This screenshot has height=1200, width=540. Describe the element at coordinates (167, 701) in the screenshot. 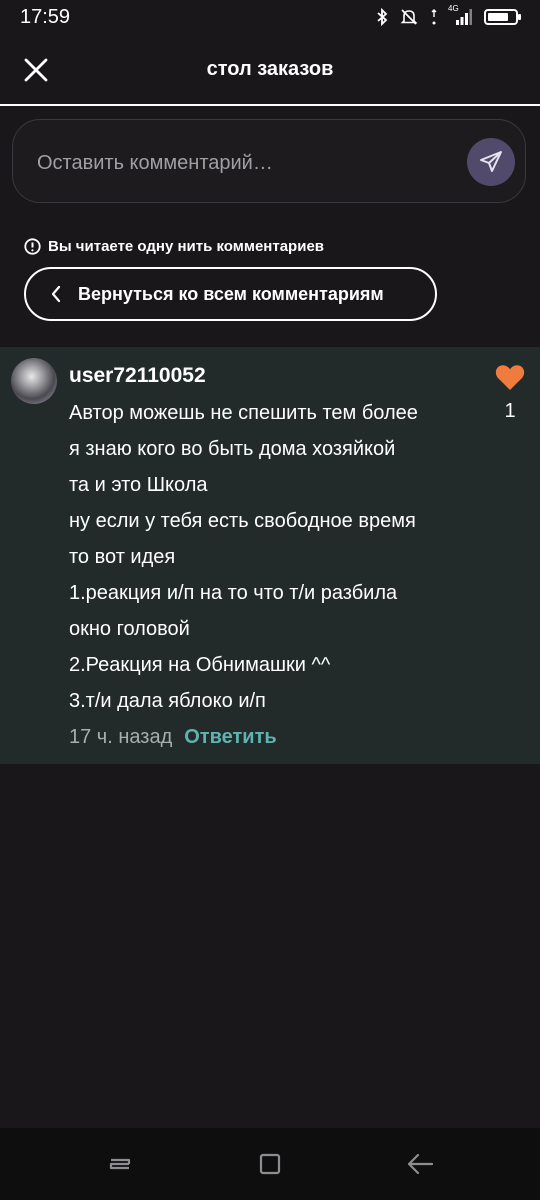

I see `comment-line: 3.т/и дала яблоко и/п` at that location.